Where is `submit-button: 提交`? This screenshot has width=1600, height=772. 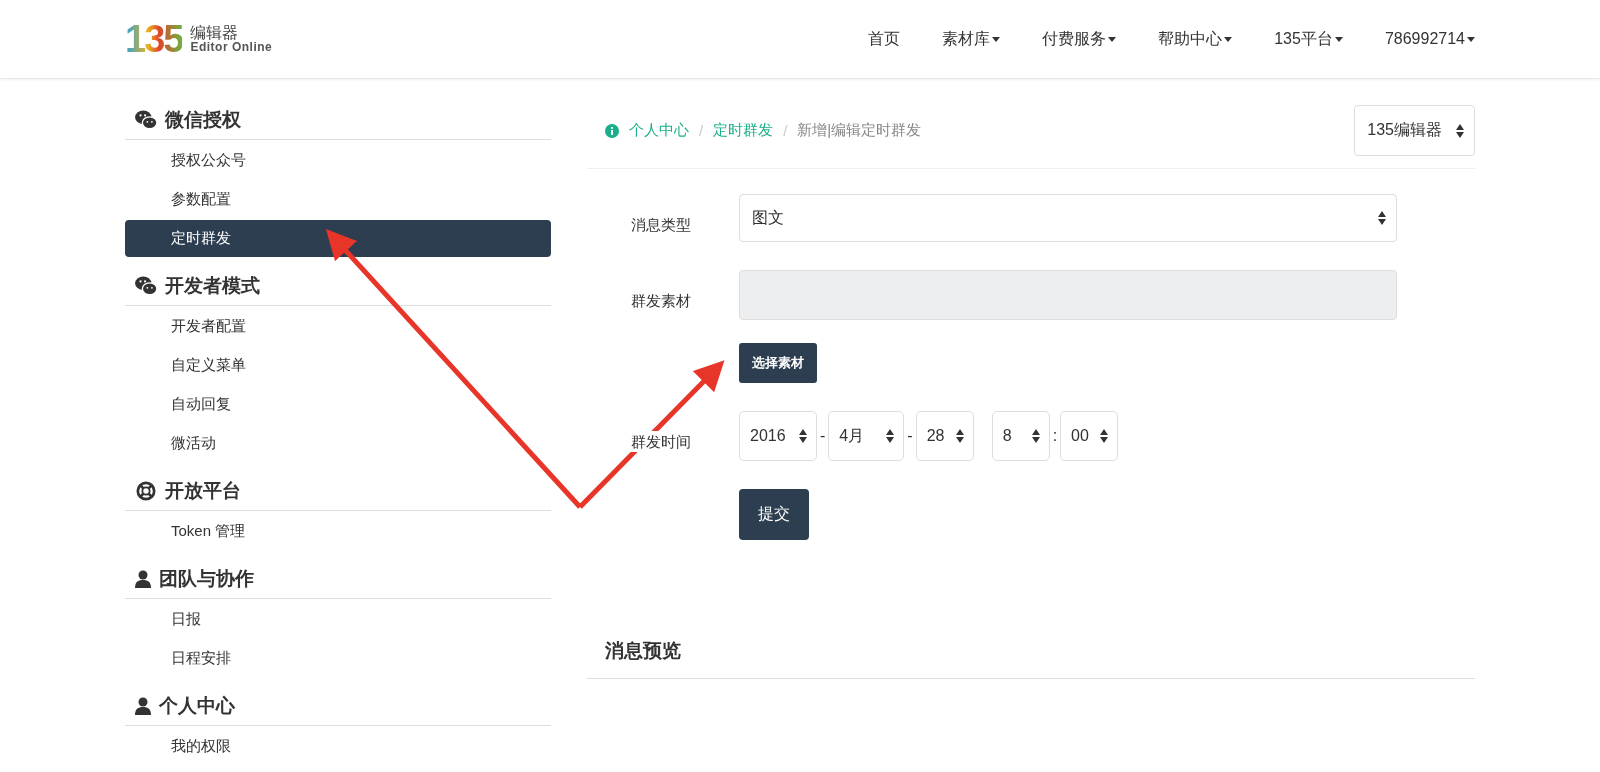 submit-button: 提交 is located at coordinates (774, 514).